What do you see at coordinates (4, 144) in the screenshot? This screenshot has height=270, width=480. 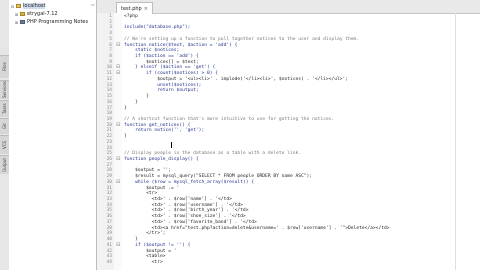 I see `rail-tab-vcs: VCS` at bounding box center [4, 144].